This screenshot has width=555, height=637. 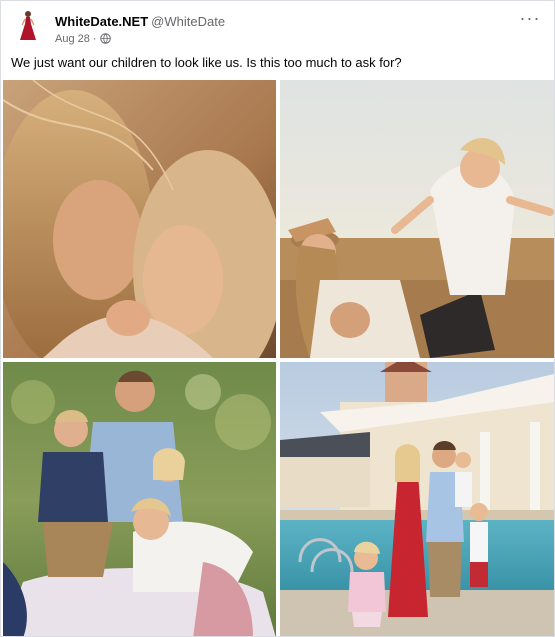 I want to click on globe-icon, so click(x=105, y=40).